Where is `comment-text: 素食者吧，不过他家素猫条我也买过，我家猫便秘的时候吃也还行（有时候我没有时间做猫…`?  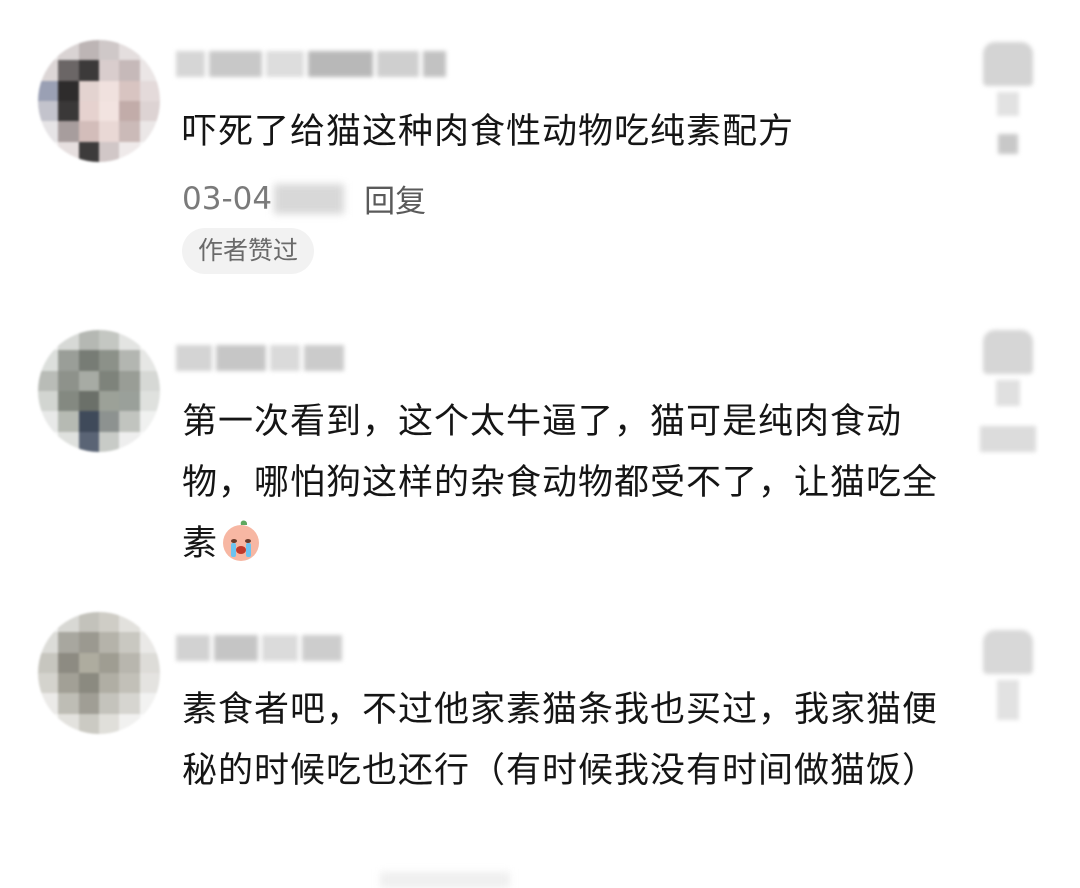 comment-text: 素食者吧，不过他家素猫条我也买过，我家猫便秘的时候吃也还行（有时候我没有时间做猫… is located at coordinates (560, 740).